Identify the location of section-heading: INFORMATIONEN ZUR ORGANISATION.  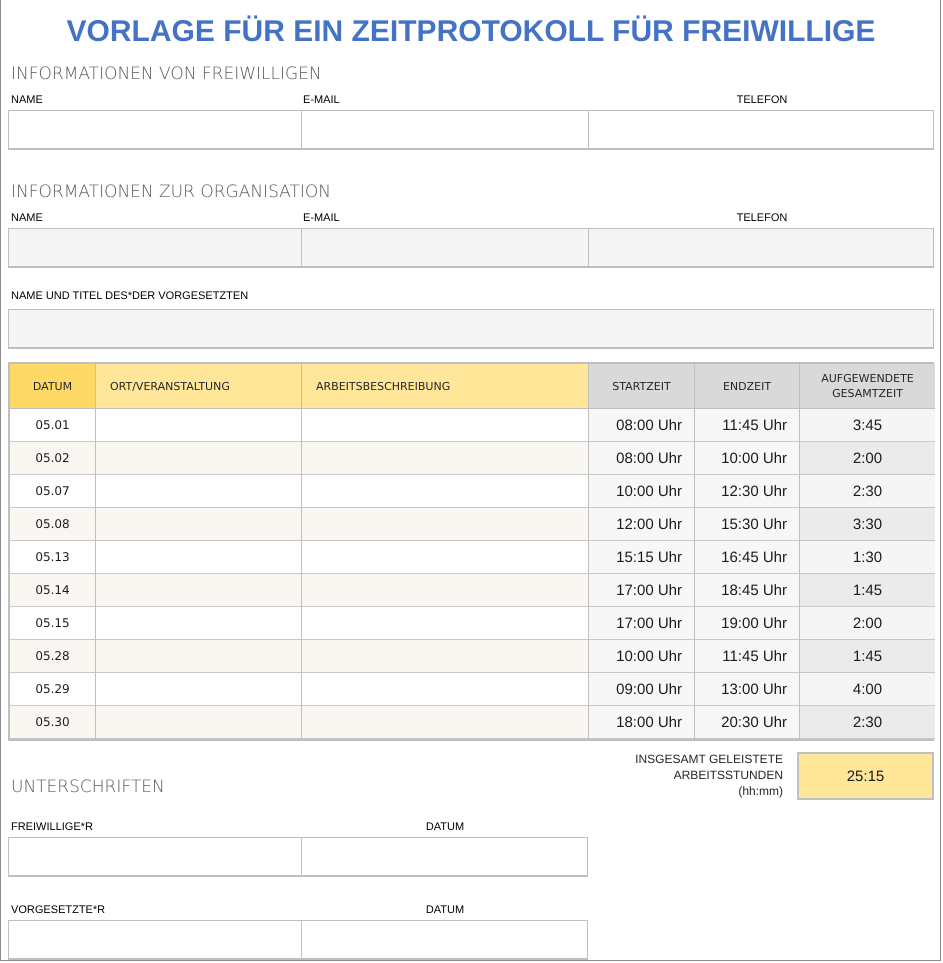
(171, 192).